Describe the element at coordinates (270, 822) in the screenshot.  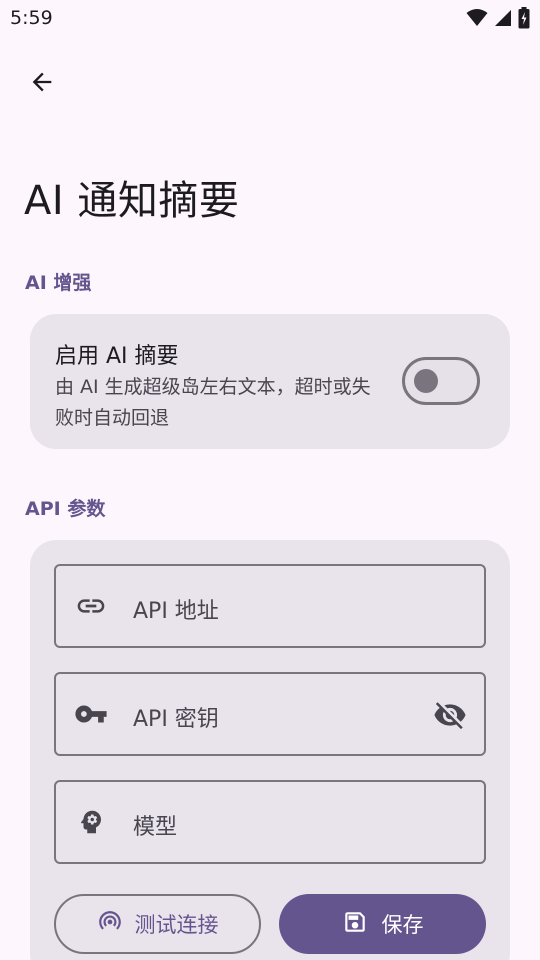
I see `model-field: 模型` at that location.